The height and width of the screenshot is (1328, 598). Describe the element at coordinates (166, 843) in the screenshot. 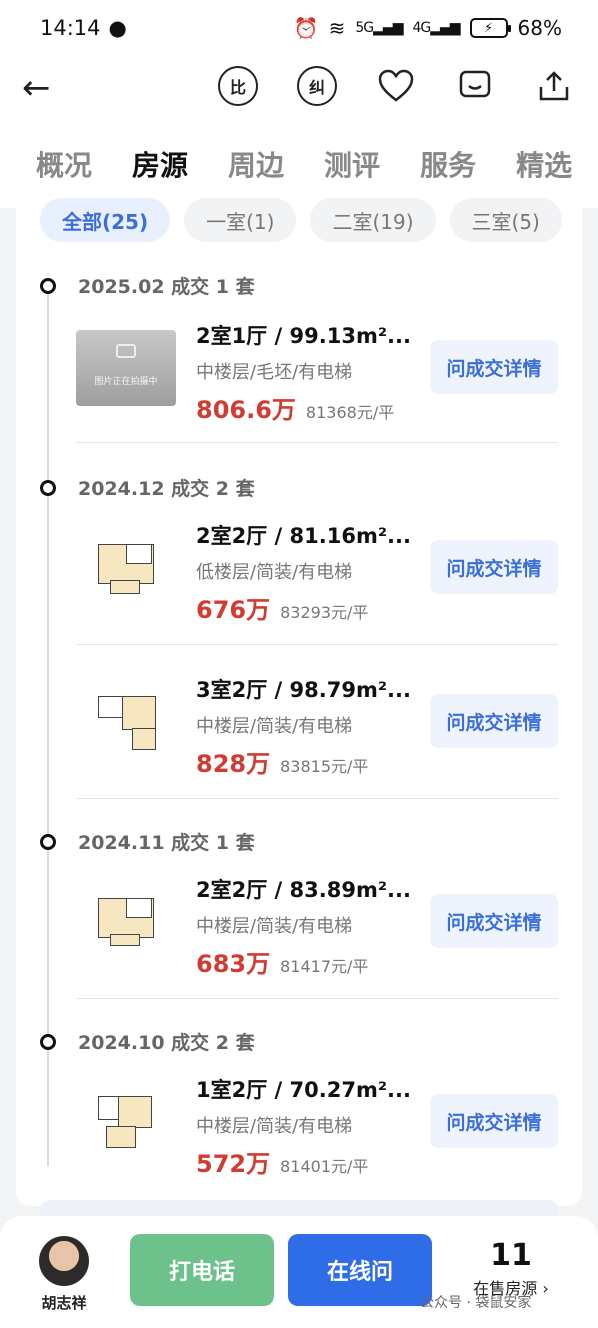

I see `group-title: 2024.11 成交 1 套` at that location.